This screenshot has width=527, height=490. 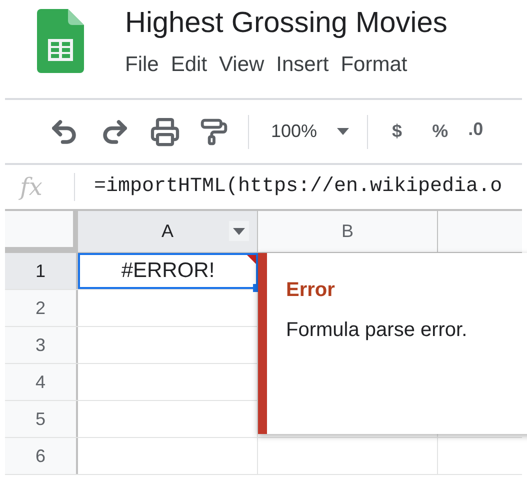 I want to click on row-header: 5, so click(x=41, y=419).